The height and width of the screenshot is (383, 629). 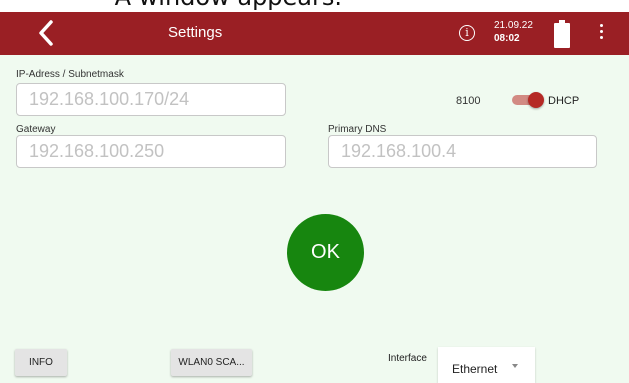 What do you see at coordinates (462, 151) in the screenshot?
I see `primary-dns-field: 192.168.100.4` at bounding box center [462, 151].